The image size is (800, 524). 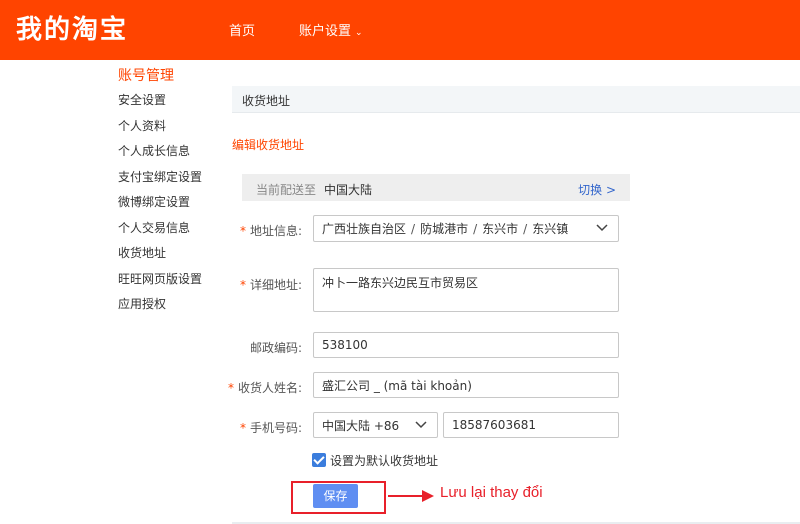 What do you see at coordinates (173, 132) in the screenshot?
I see `sidebar-item-profile: 个人资料` at bounding box center [173, 132].